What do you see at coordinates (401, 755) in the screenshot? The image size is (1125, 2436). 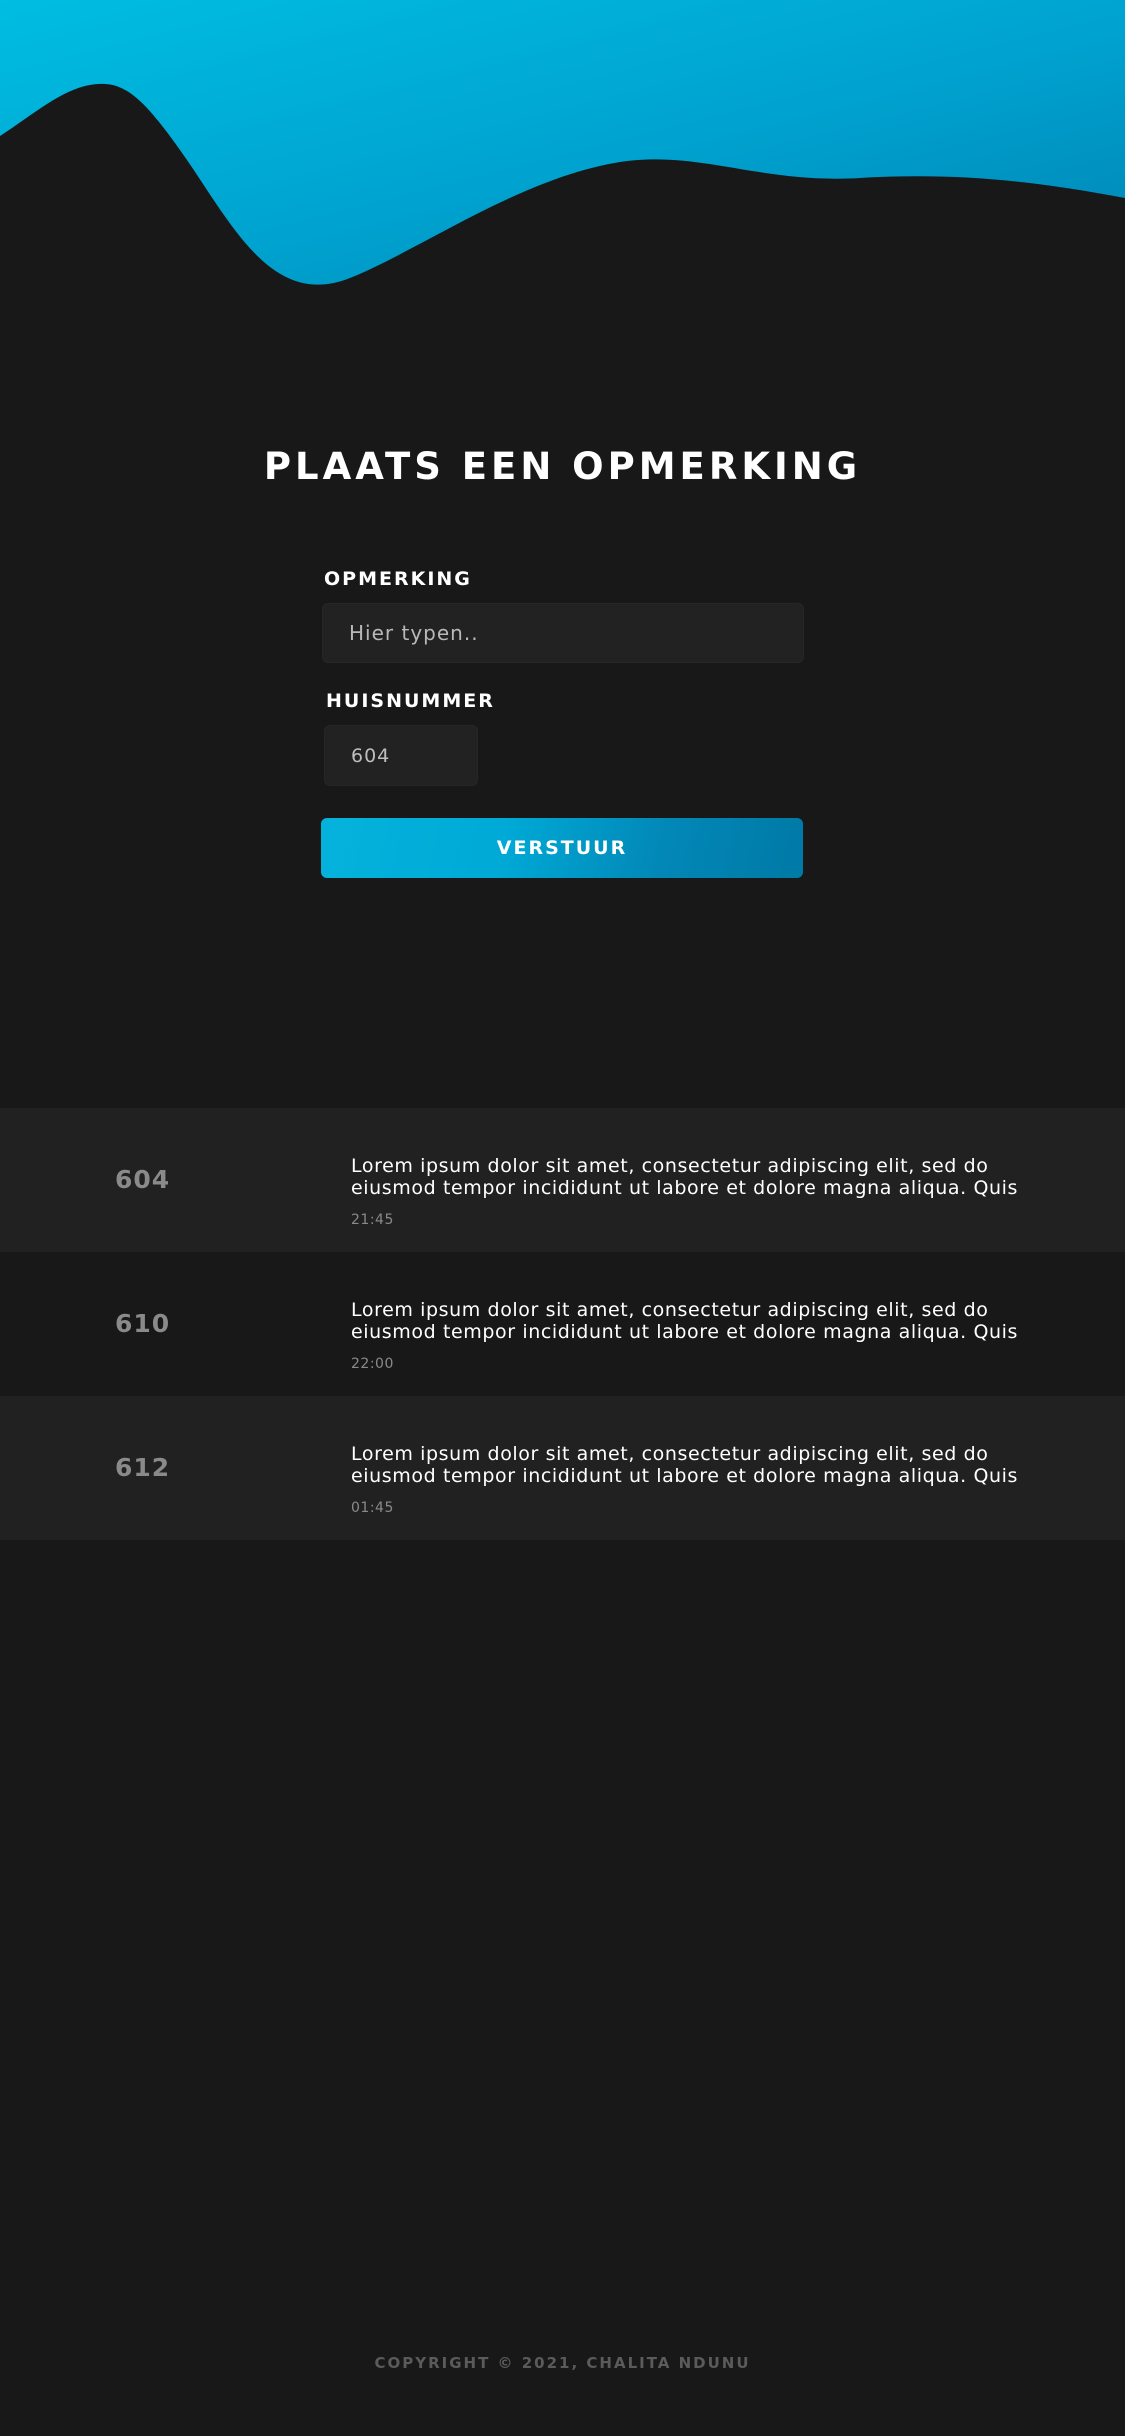 I see `house-number-input` at bounding box center [401, 755].